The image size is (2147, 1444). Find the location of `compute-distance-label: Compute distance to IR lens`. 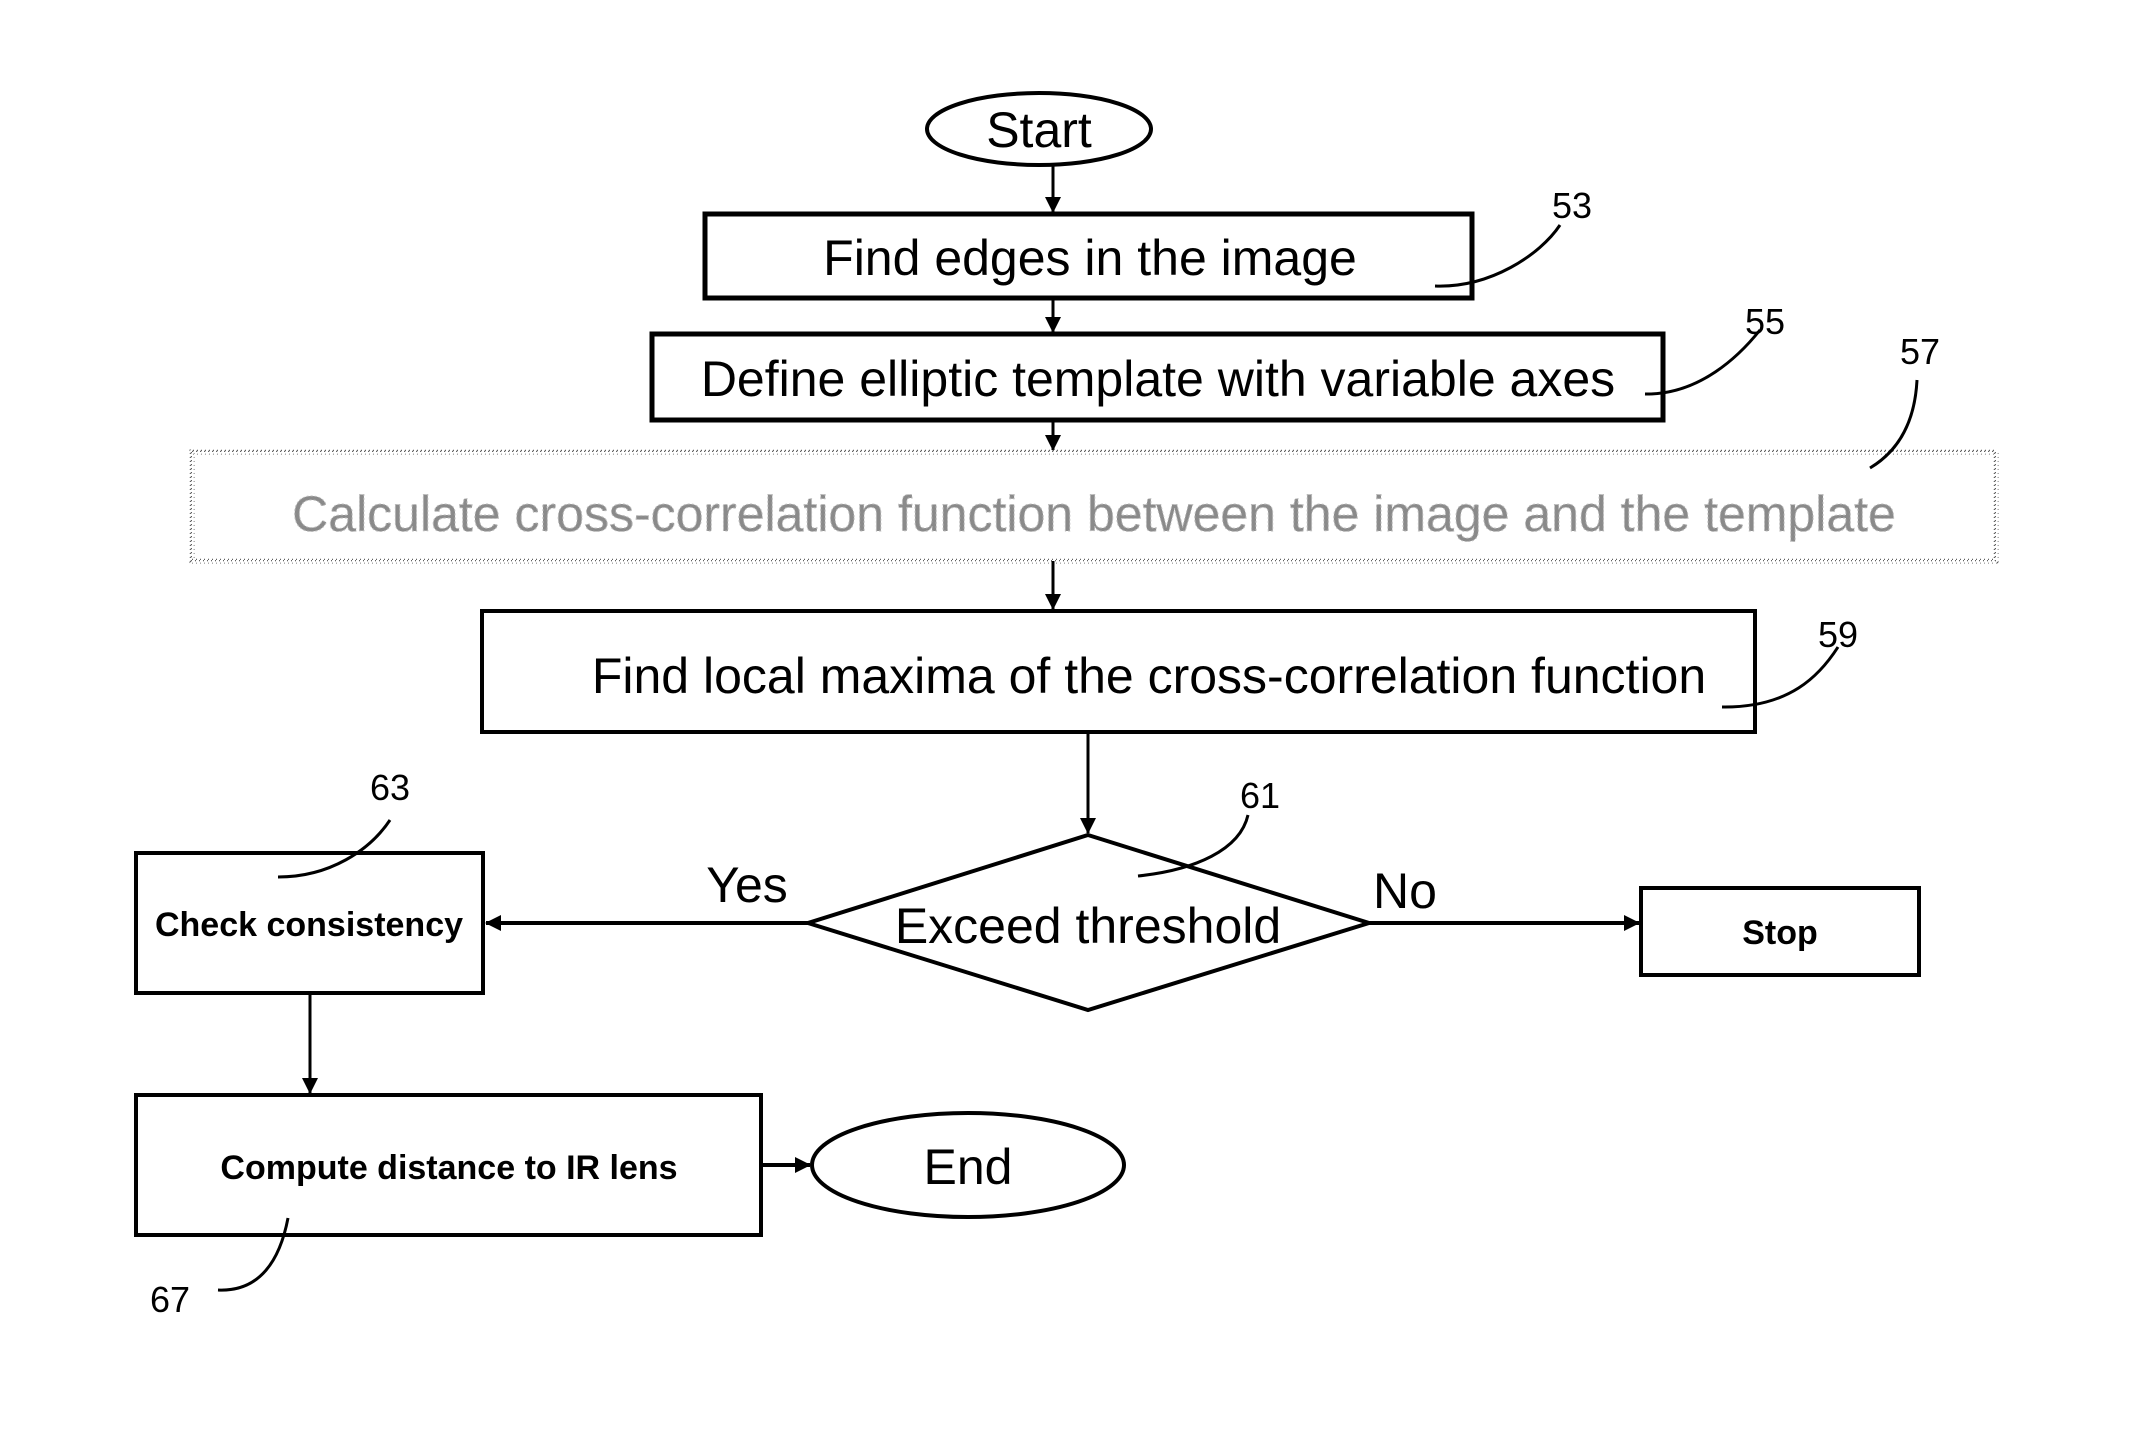

compute-distance-label: Compute distance to IR lens is located at coordinates (448, 1168).